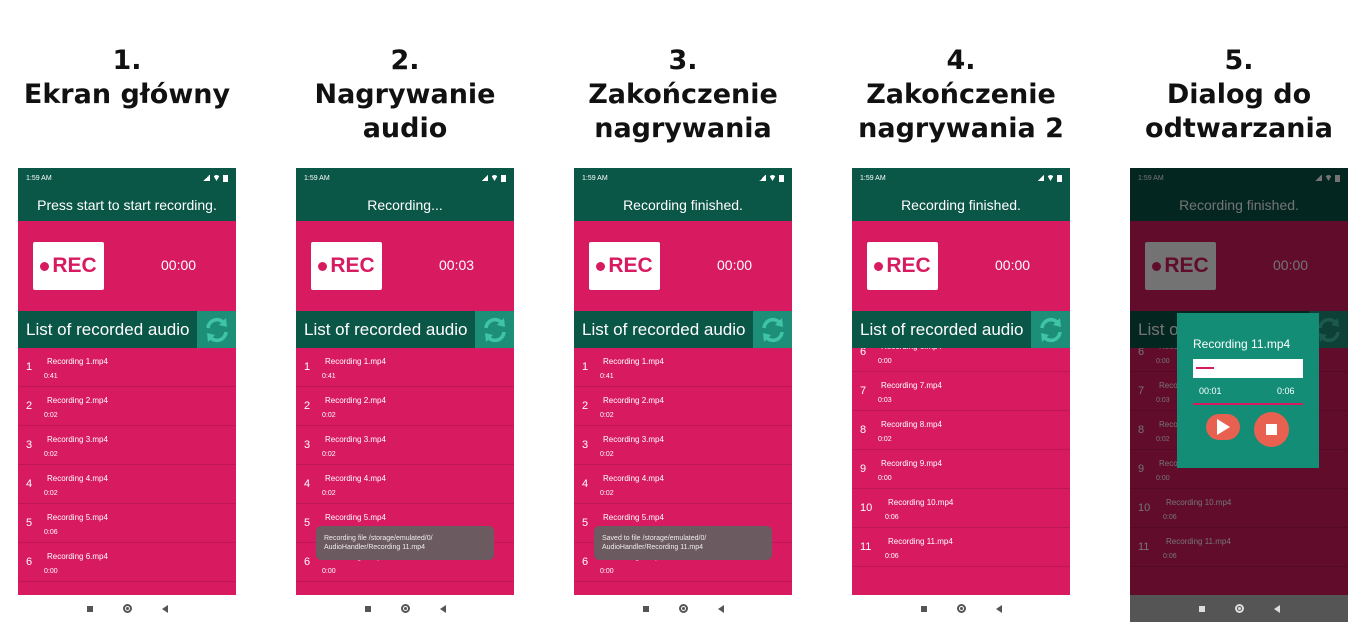 This screenshot has width=1366, height=643. I want to click on list-item: 8 Recording 8.mp4 0:02, so click(961, 430).